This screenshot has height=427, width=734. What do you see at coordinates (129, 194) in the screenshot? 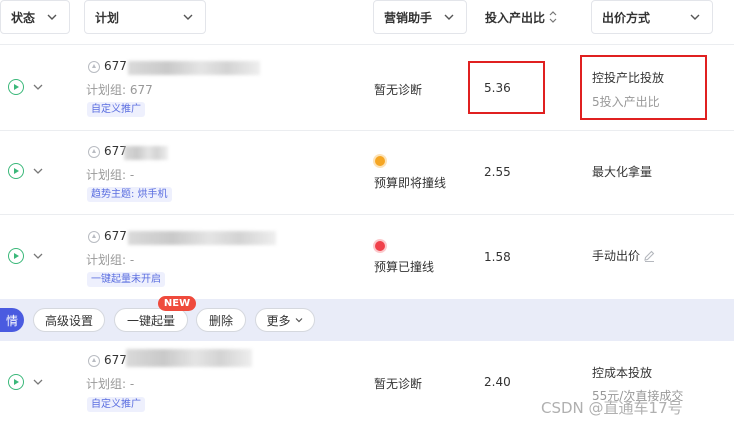
I see `plan-tag: 趋势主题: 烘手机` at bounding box center [129, 194].